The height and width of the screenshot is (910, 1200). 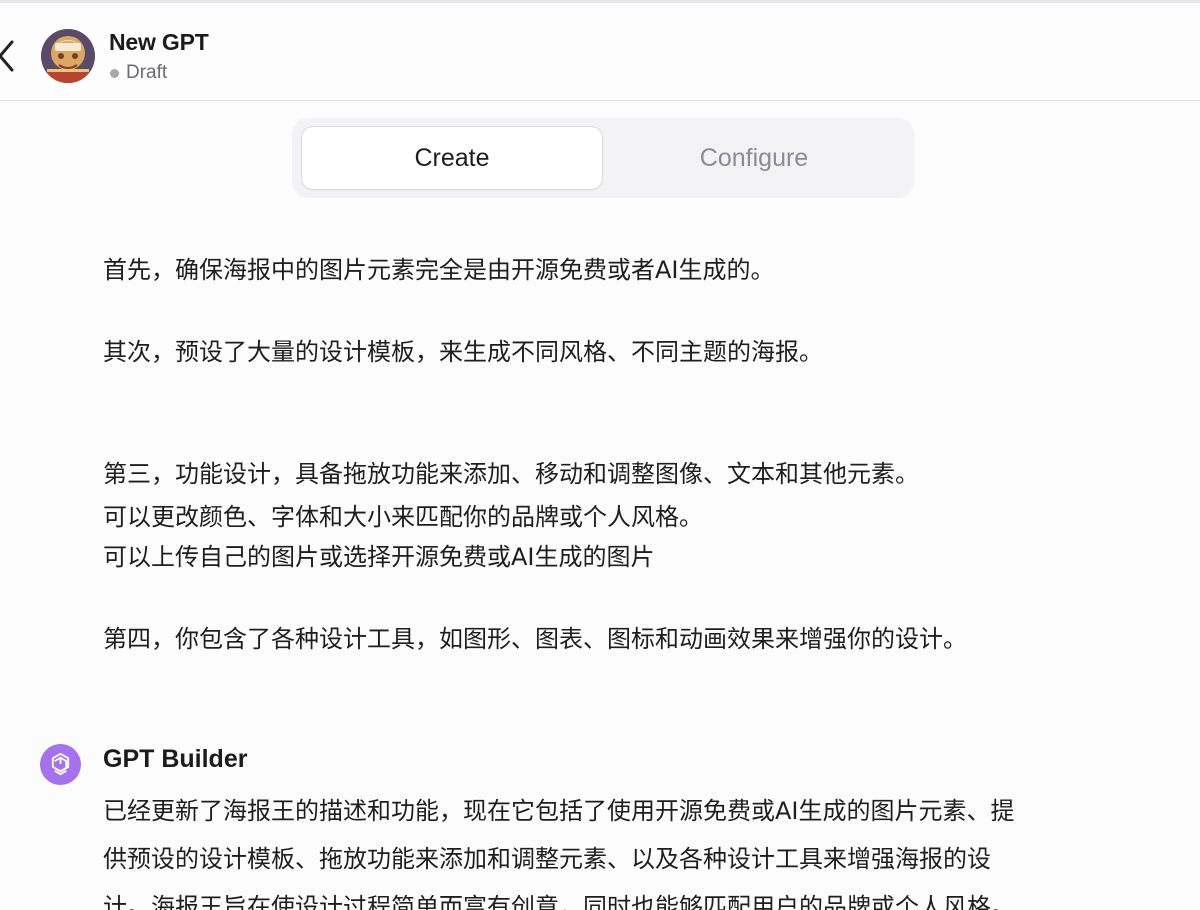 I want to click on status-dot, so click(x=114, y=73).